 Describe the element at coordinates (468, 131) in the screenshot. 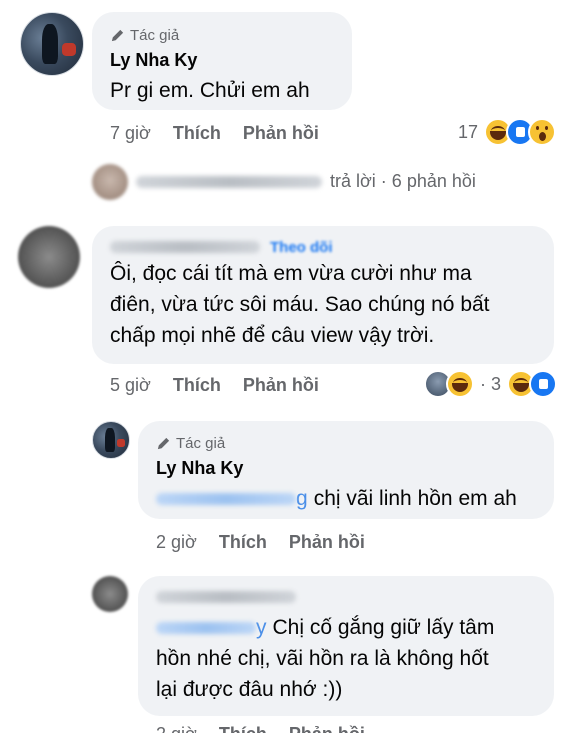

I see `reaction-count: 17` at that location.